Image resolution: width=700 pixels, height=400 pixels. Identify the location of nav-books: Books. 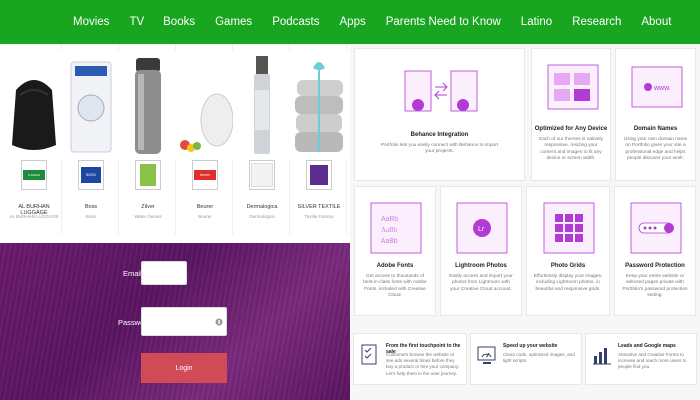
(179, 22).